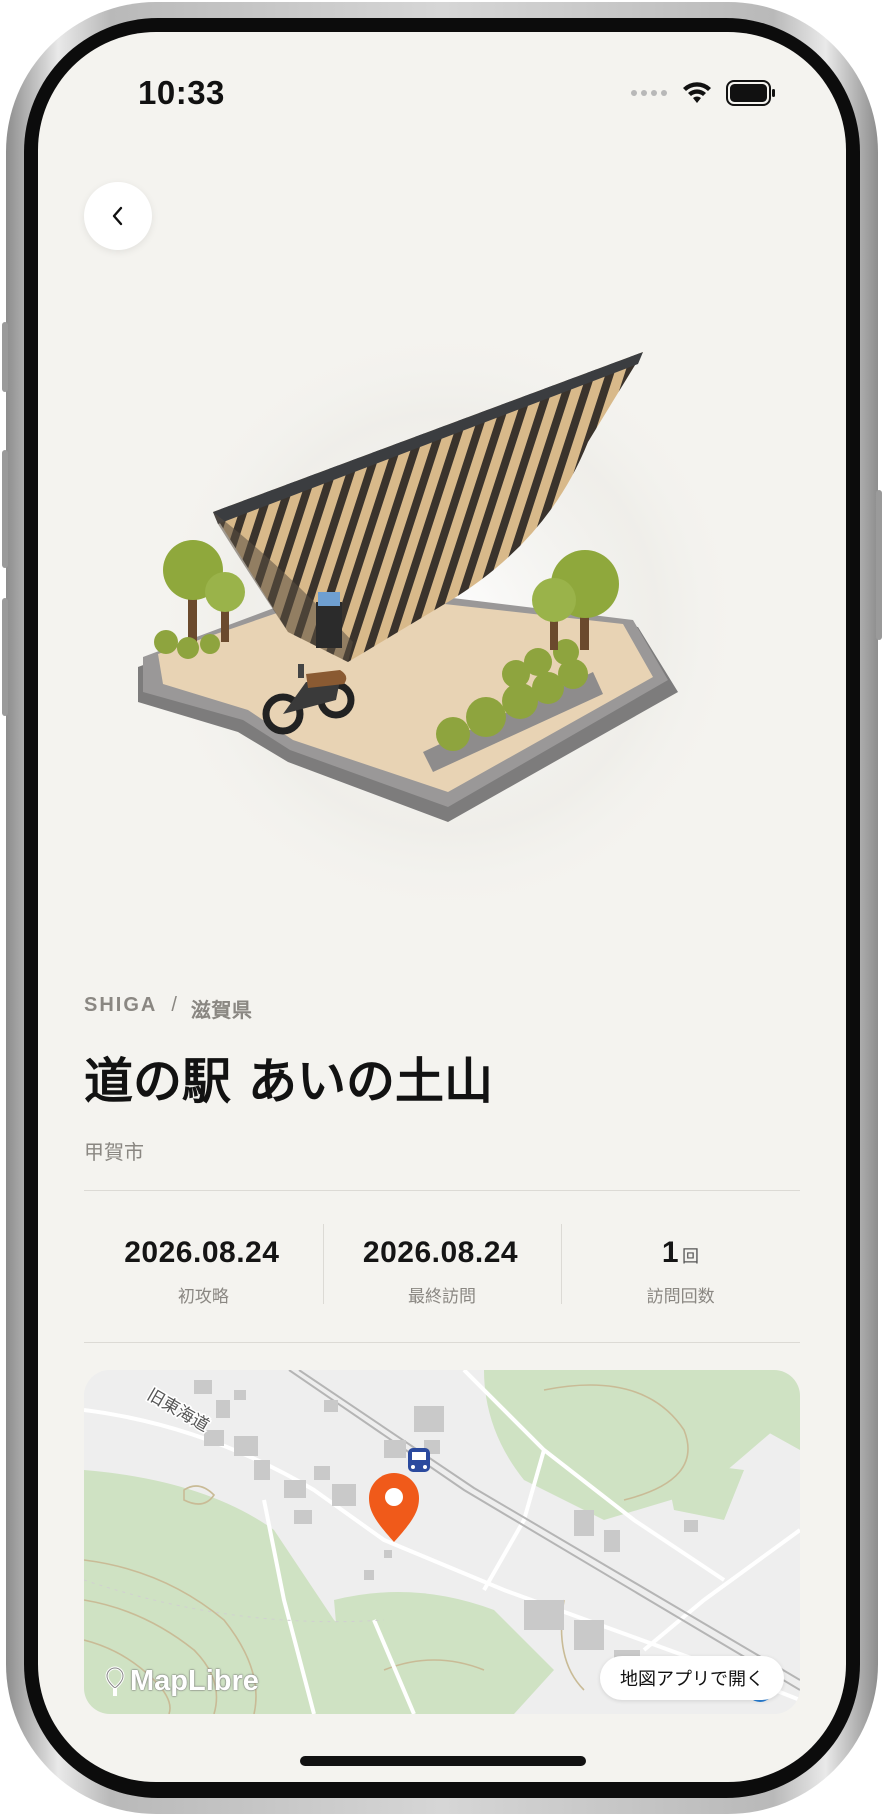 The width and height of the screenshot is (884, 1816). Describe the element at coordinates (194, 1681) in the screenshot. I see `maplibre-label: MapLibre` at that location.